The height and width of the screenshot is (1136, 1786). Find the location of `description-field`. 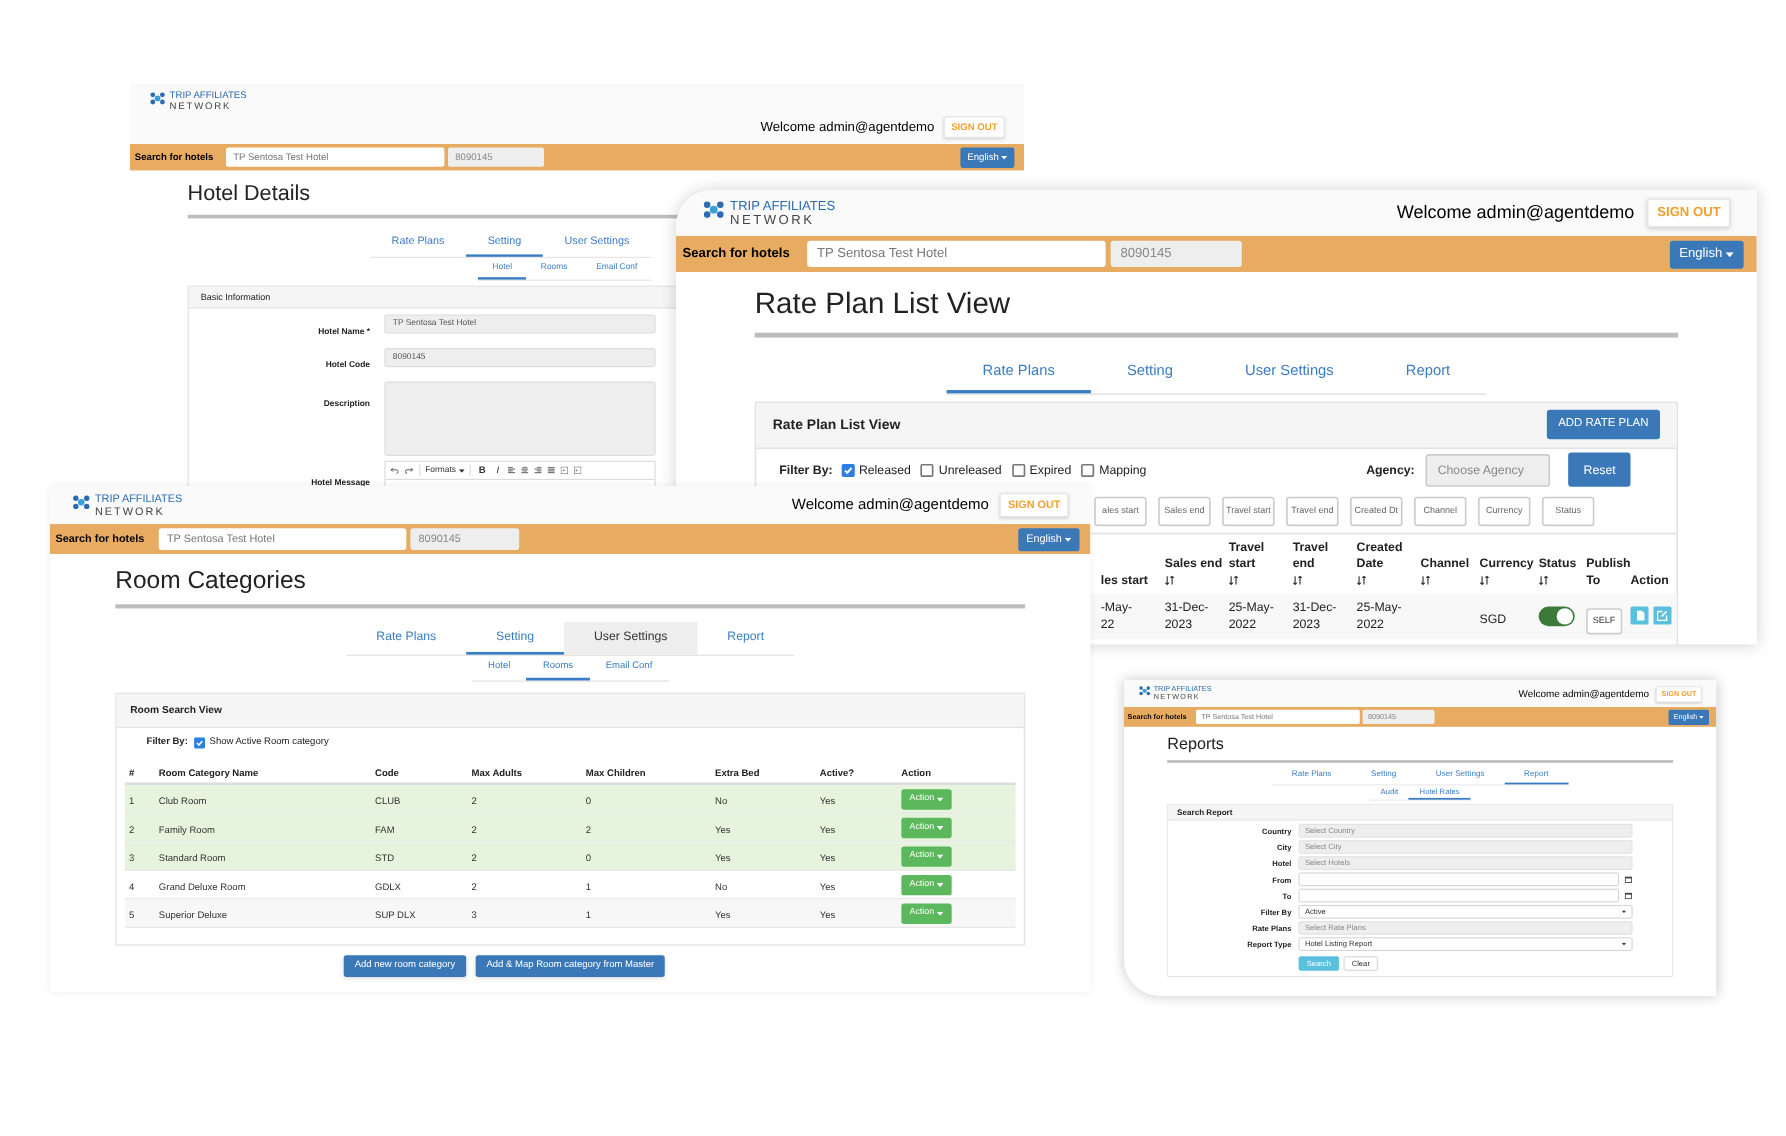

description-field is located at coordinates (520, 418).